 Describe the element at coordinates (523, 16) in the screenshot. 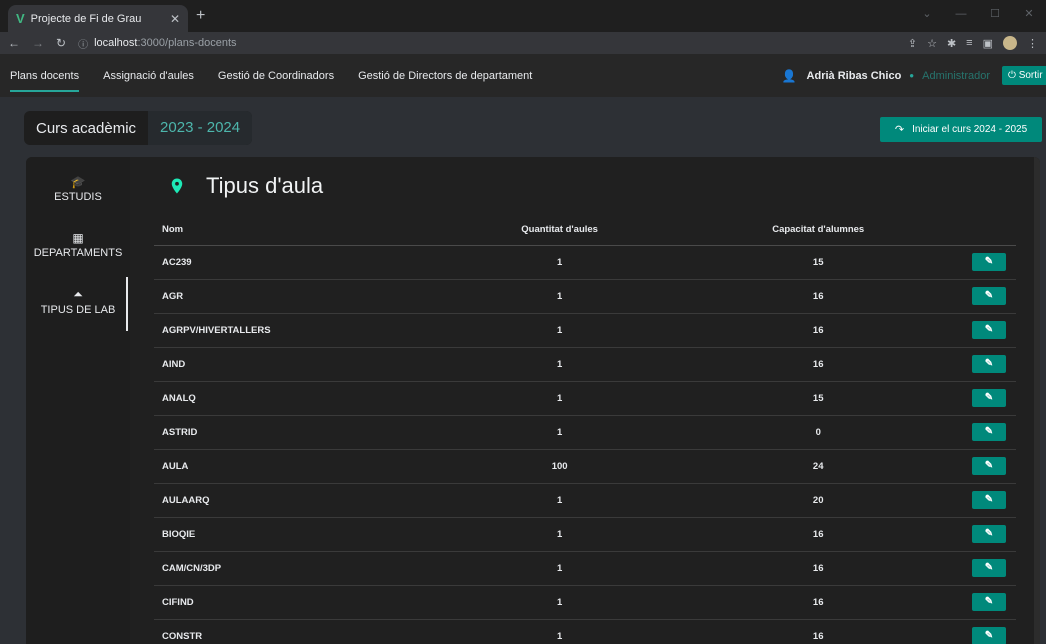

I see `browser-titlebar: V Projecte de Fi de Grau ✕ + ⌄ — ☐ ✕` at that location.